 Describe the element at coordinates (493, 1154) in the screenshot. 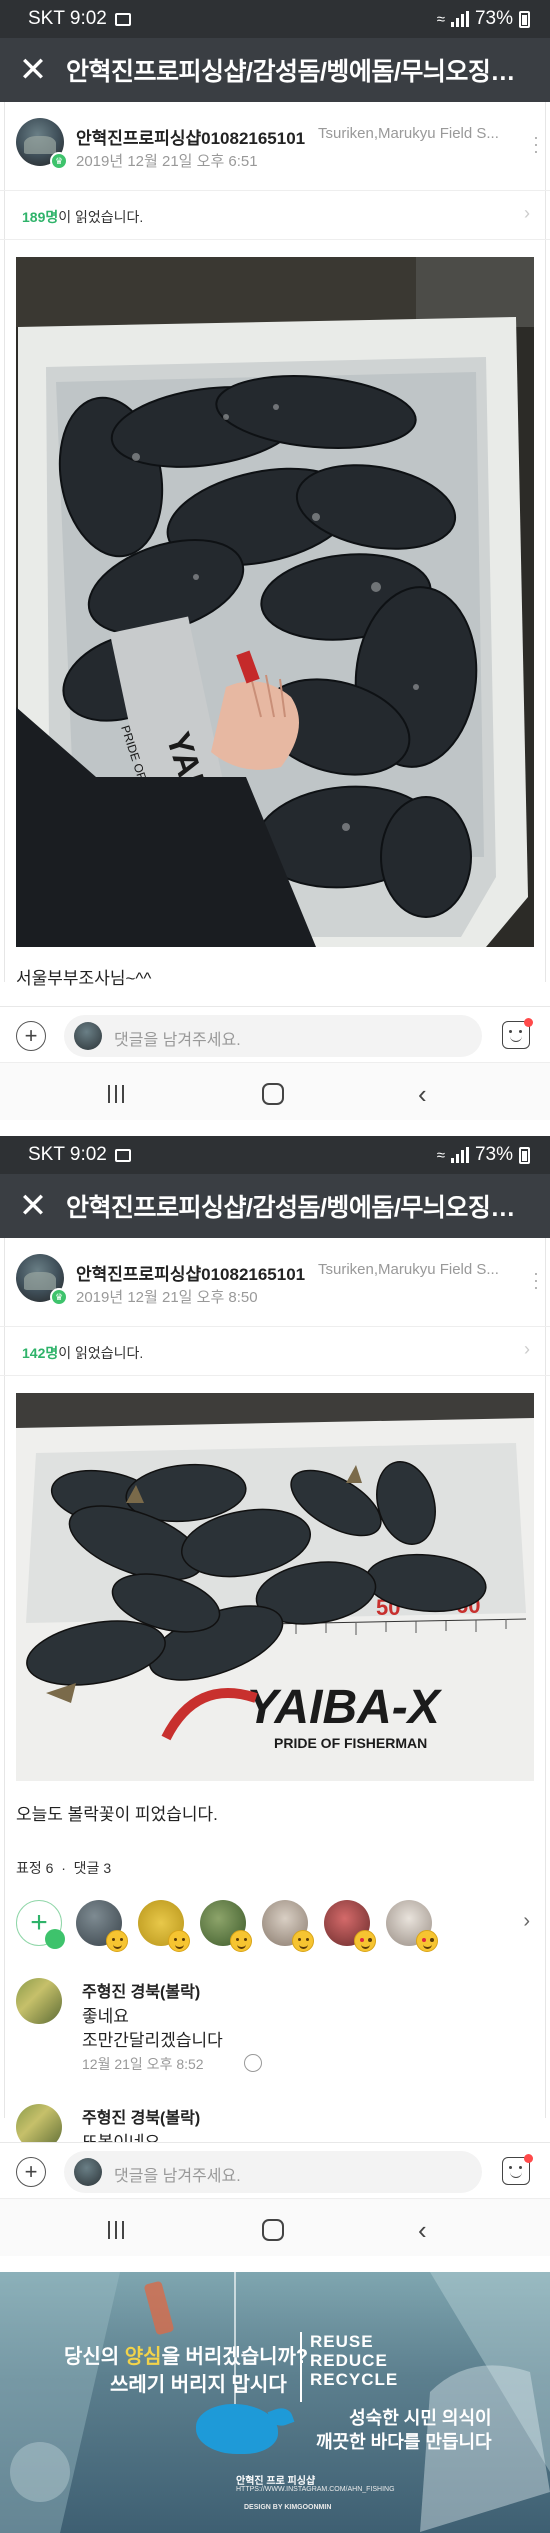

I see `battery-percent: 73%` at that location.